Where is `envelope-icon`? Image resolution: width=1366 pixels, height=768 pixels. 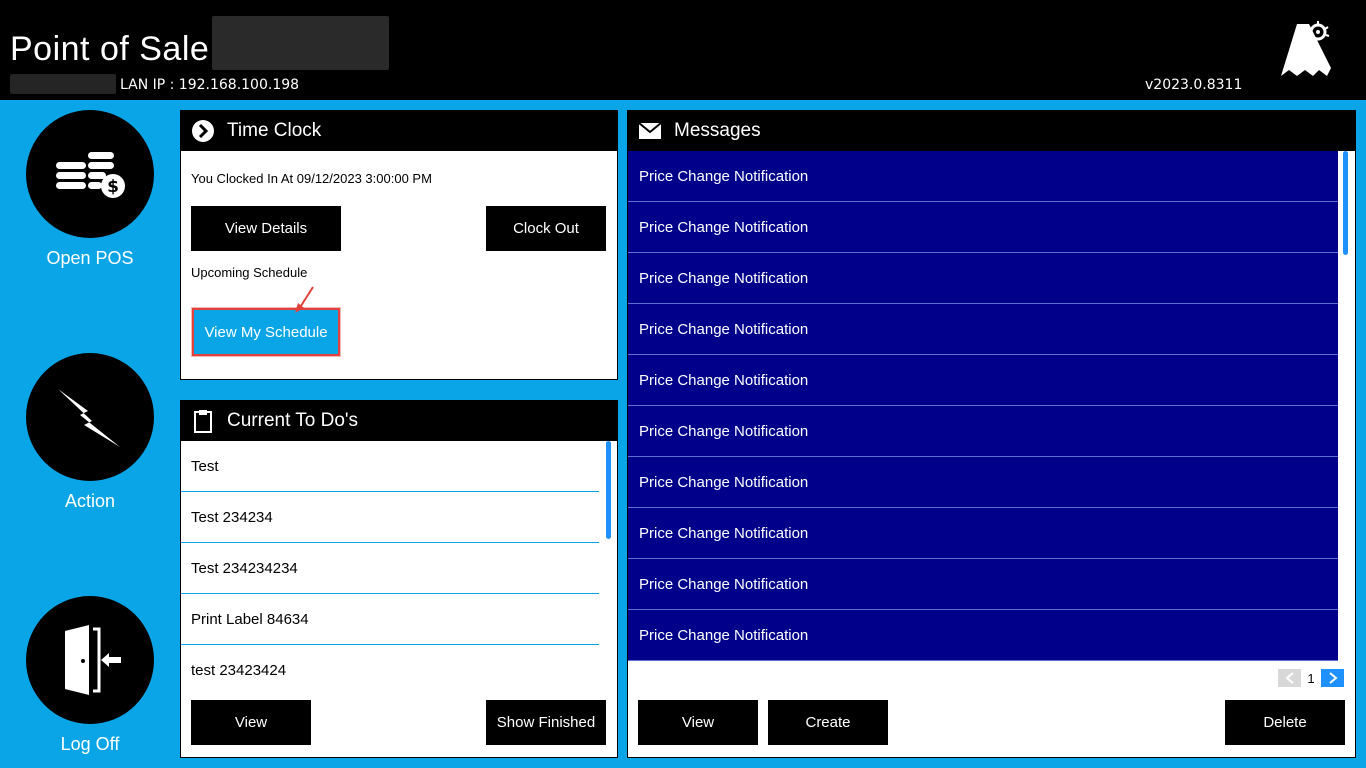
envelope-icon is located at coordinates (650, 131).